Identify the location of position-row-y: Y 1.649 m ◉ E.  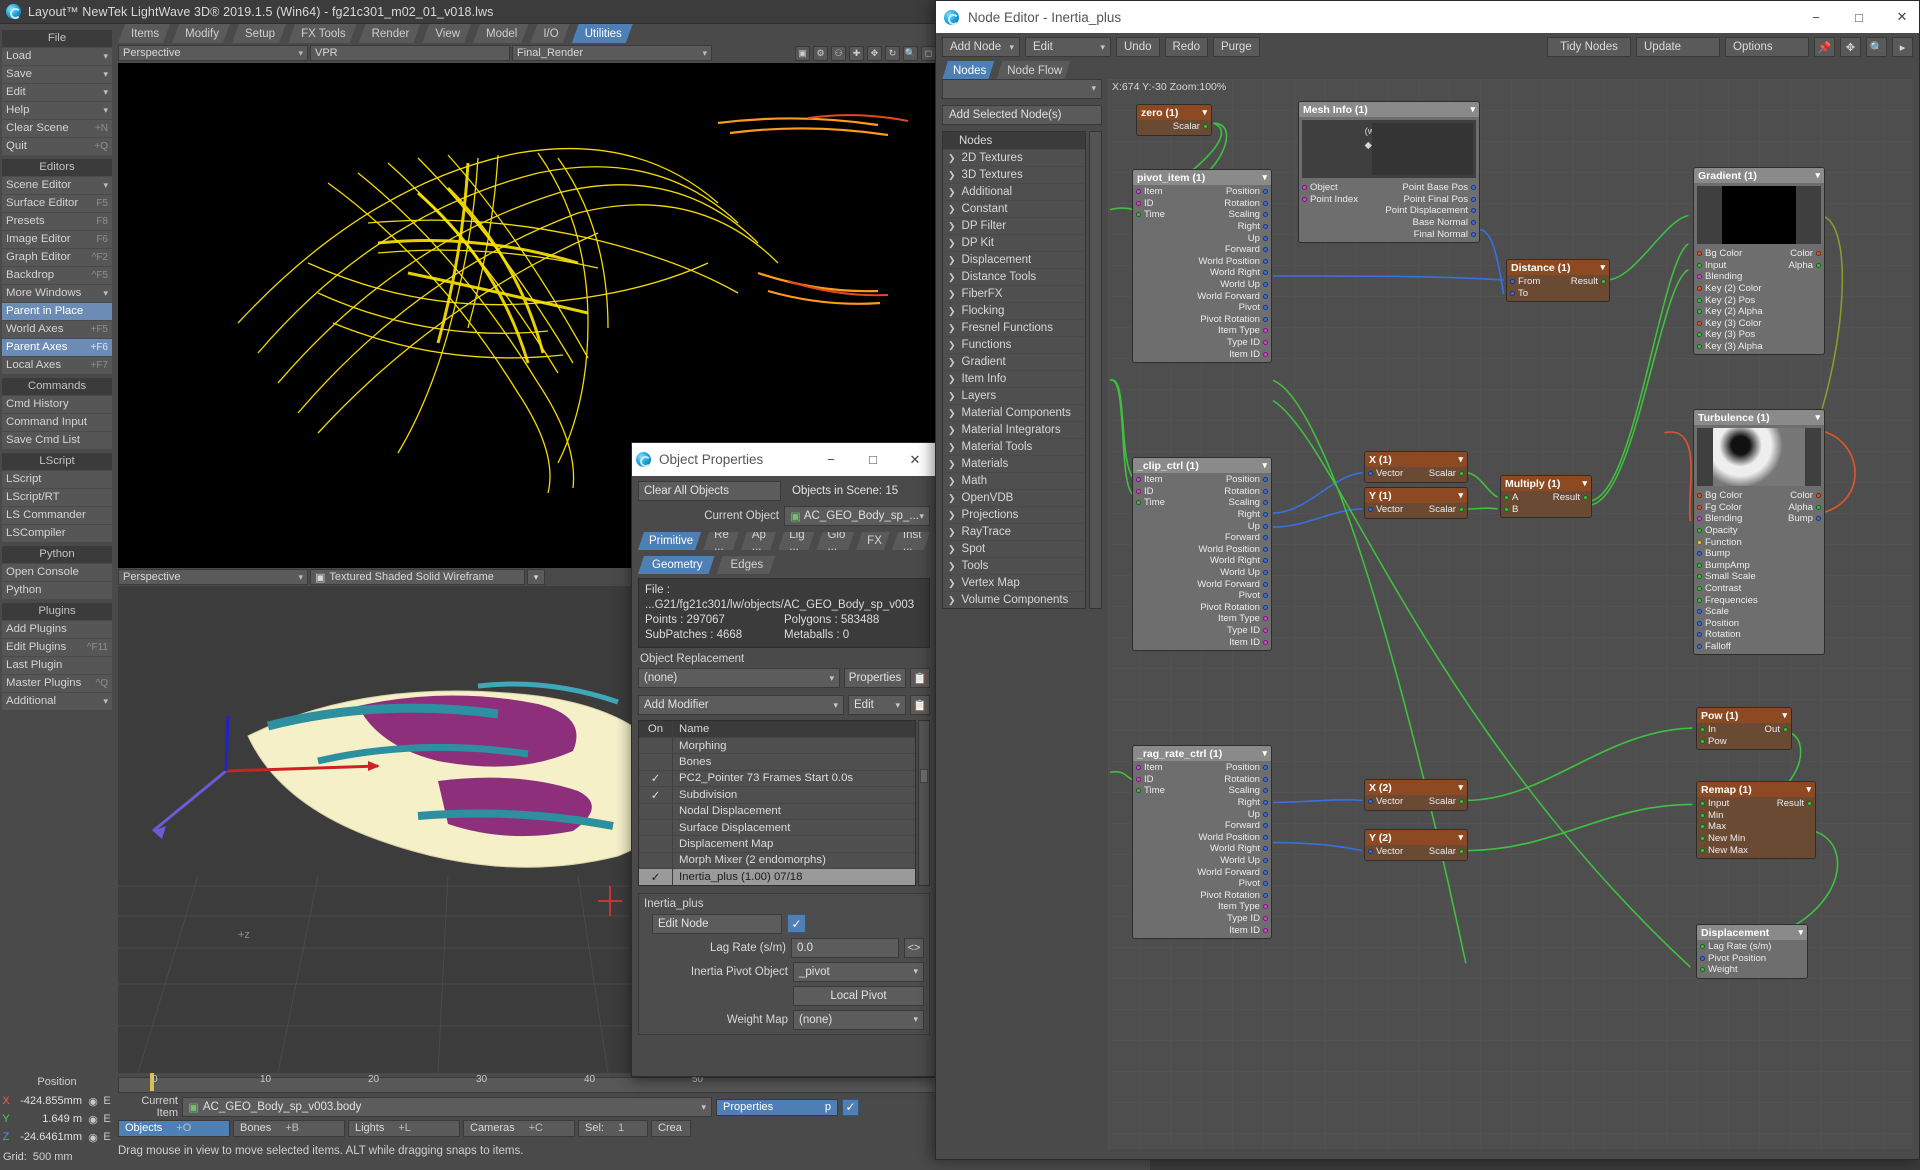
(57, 1119).